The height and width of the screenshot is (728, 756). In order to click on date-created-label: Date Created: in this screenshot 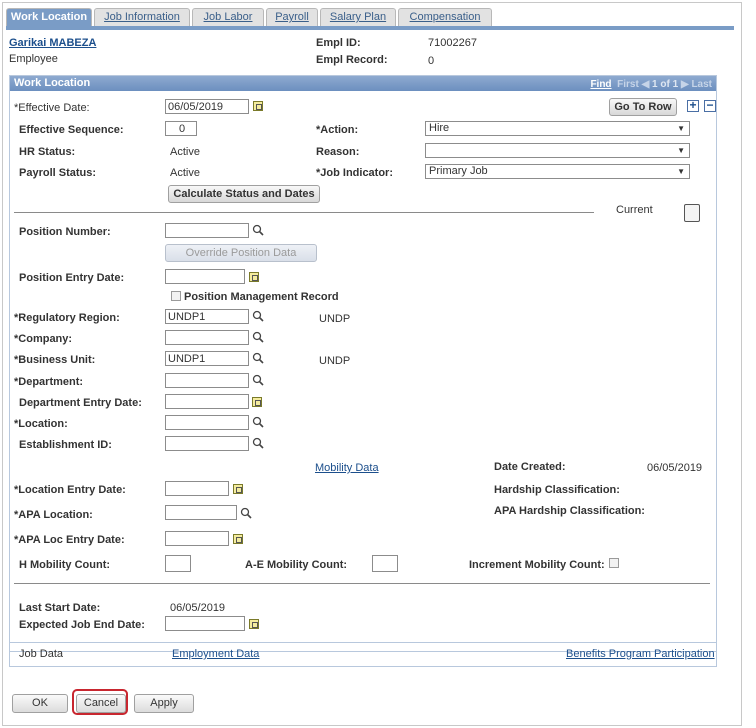, I will do `click(530, 467)`.